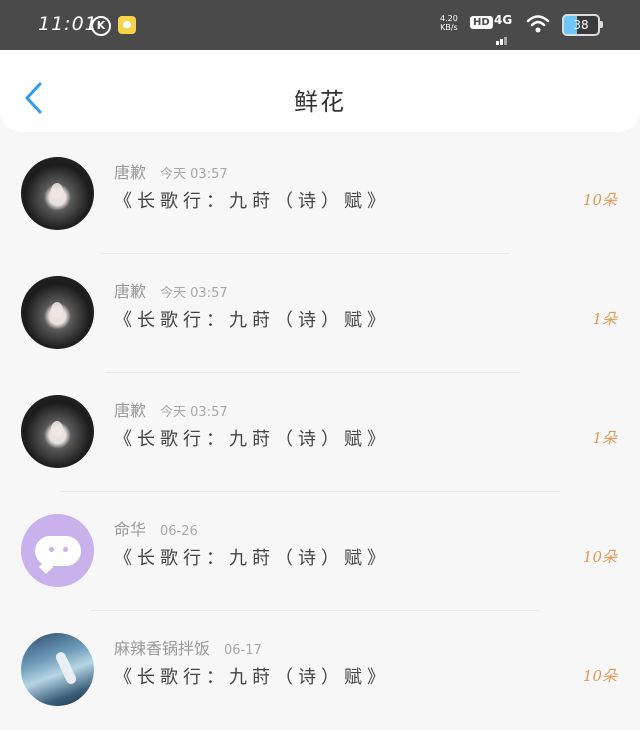  Describe the element at coordinates (320, 102) in the screenshot. I see `page-title: 鲜花` at that location.